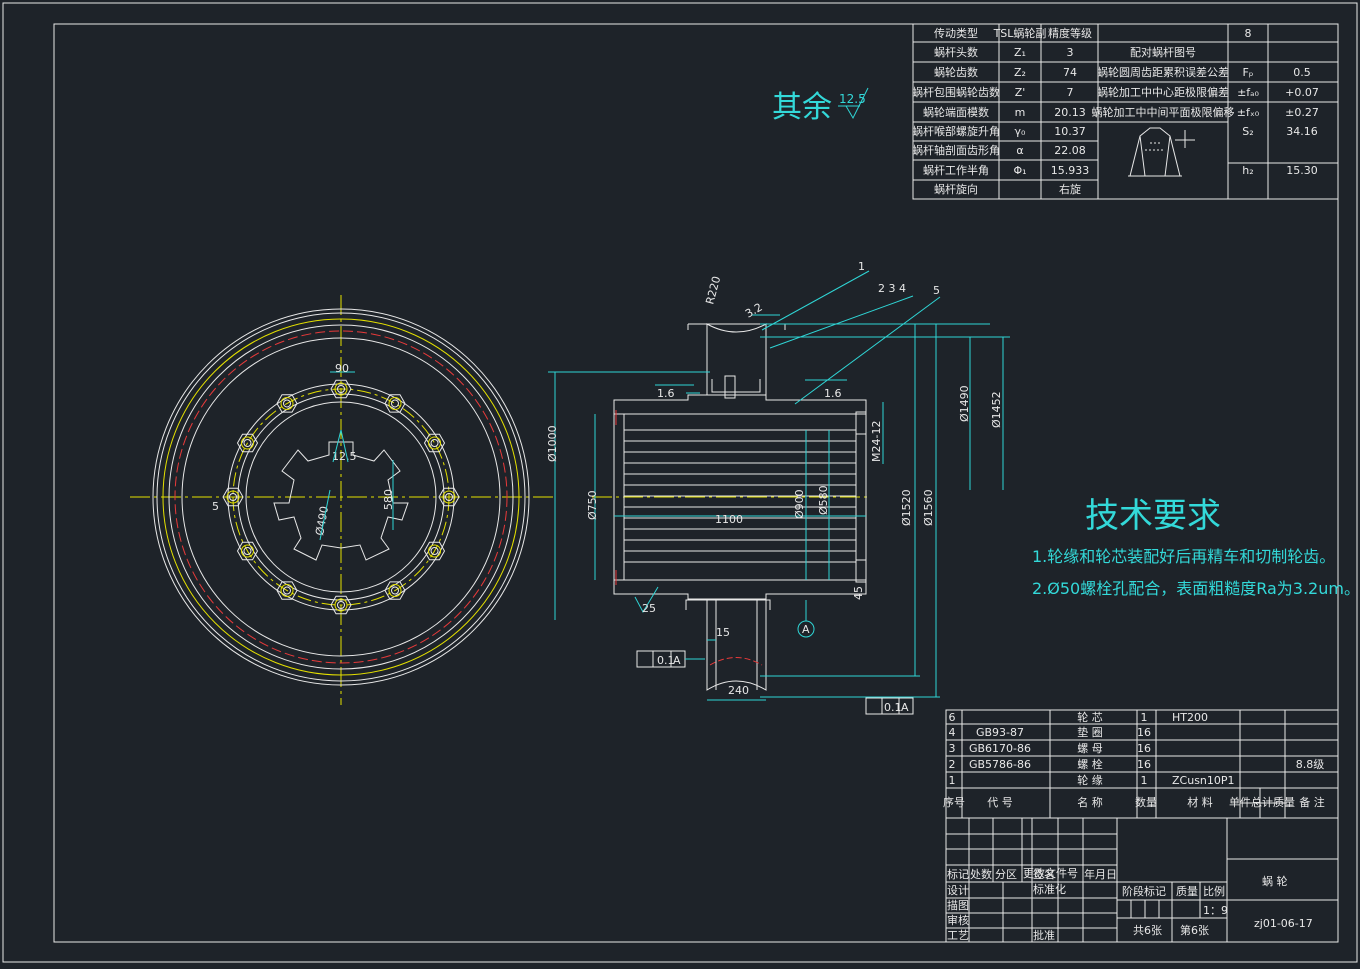  I want to click on part-name: 蜗 轮, so click(1275, 881).